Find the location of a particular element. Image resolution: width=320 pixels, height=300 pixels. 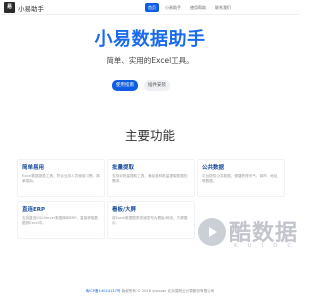

feature-card-dashboard: 看板/大屏 将Excel数据图表快速发布为看板/网页，方便展示。 is located at coordinates (151, 220).